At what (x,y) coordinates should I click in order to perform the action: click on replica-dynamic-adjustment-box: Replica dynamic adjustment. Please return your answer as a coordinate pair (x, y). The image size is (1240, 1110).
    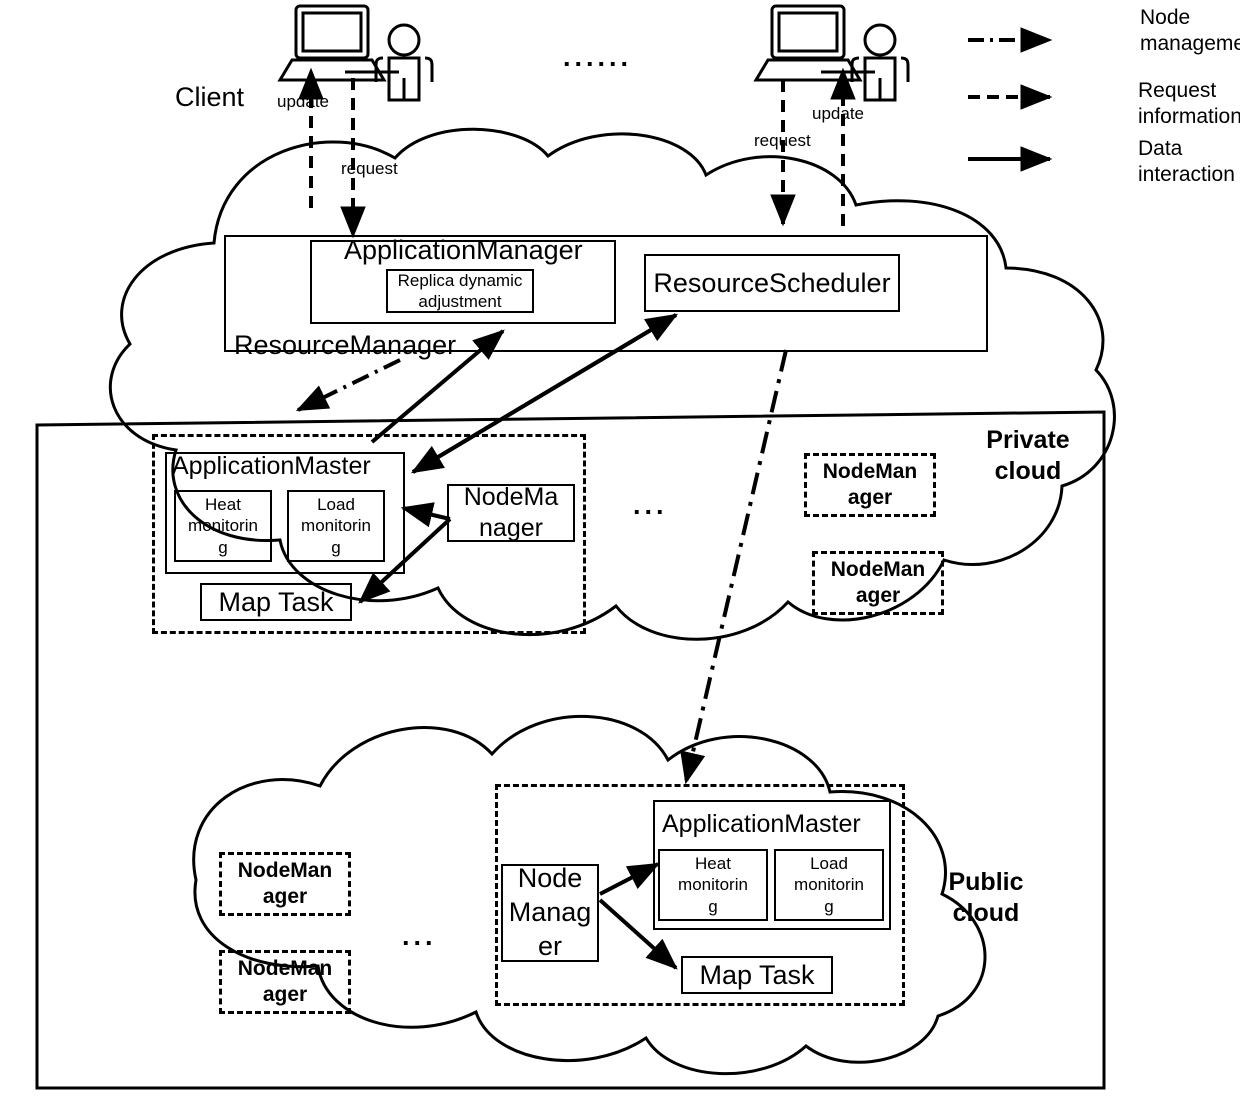
    Looking at the image, I should click on (460, 291).